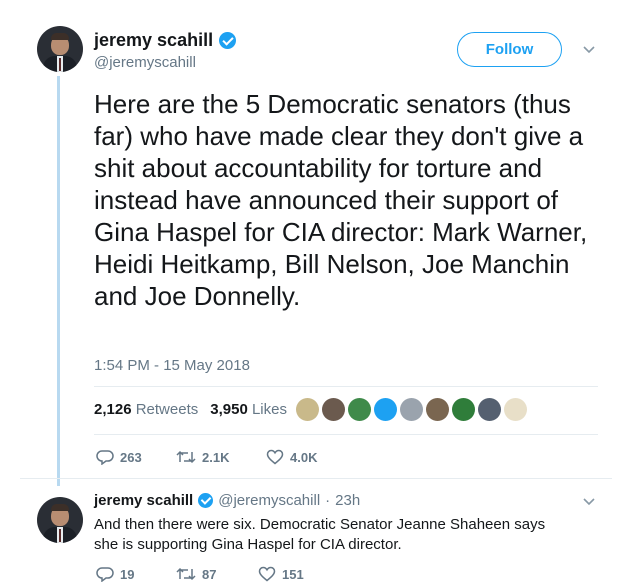 The width and height of the screenshot is (632, 588). I want to click on retweets-label: Retweets, so click(167, 409).